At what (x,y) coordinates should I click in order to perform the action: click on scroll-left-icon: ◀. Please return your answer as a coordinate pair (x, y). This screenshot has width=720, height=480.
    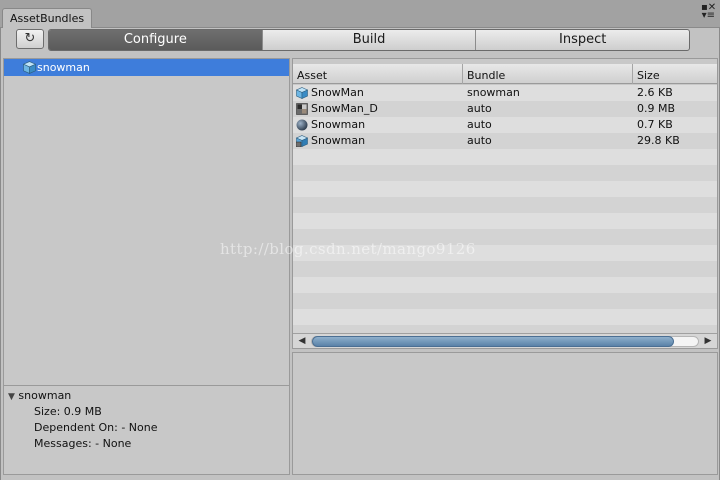
    Looking at the image, I should click on (302, 341).